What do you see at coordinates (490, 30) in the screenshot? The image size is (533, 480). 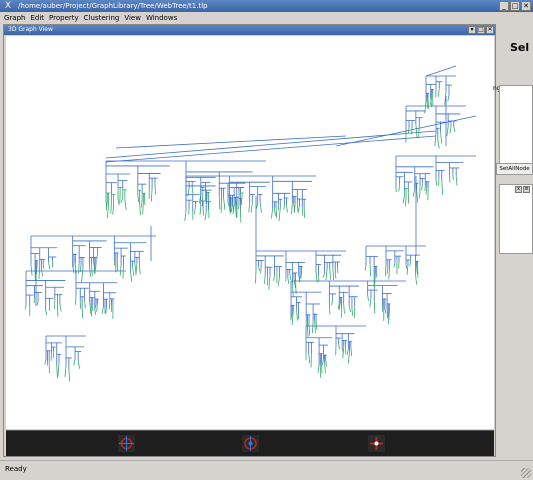 I see `graph-view-close-button: ✕` at bounding box center [490, 30].